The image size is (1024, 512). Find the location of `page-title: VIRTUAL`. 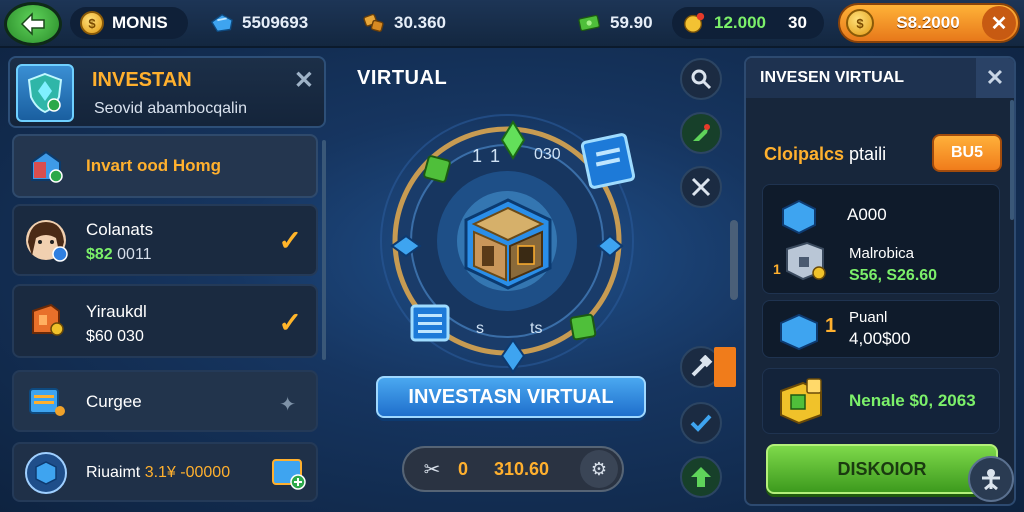

page-title: VIRTUAL is located at coordinates (402, 78).